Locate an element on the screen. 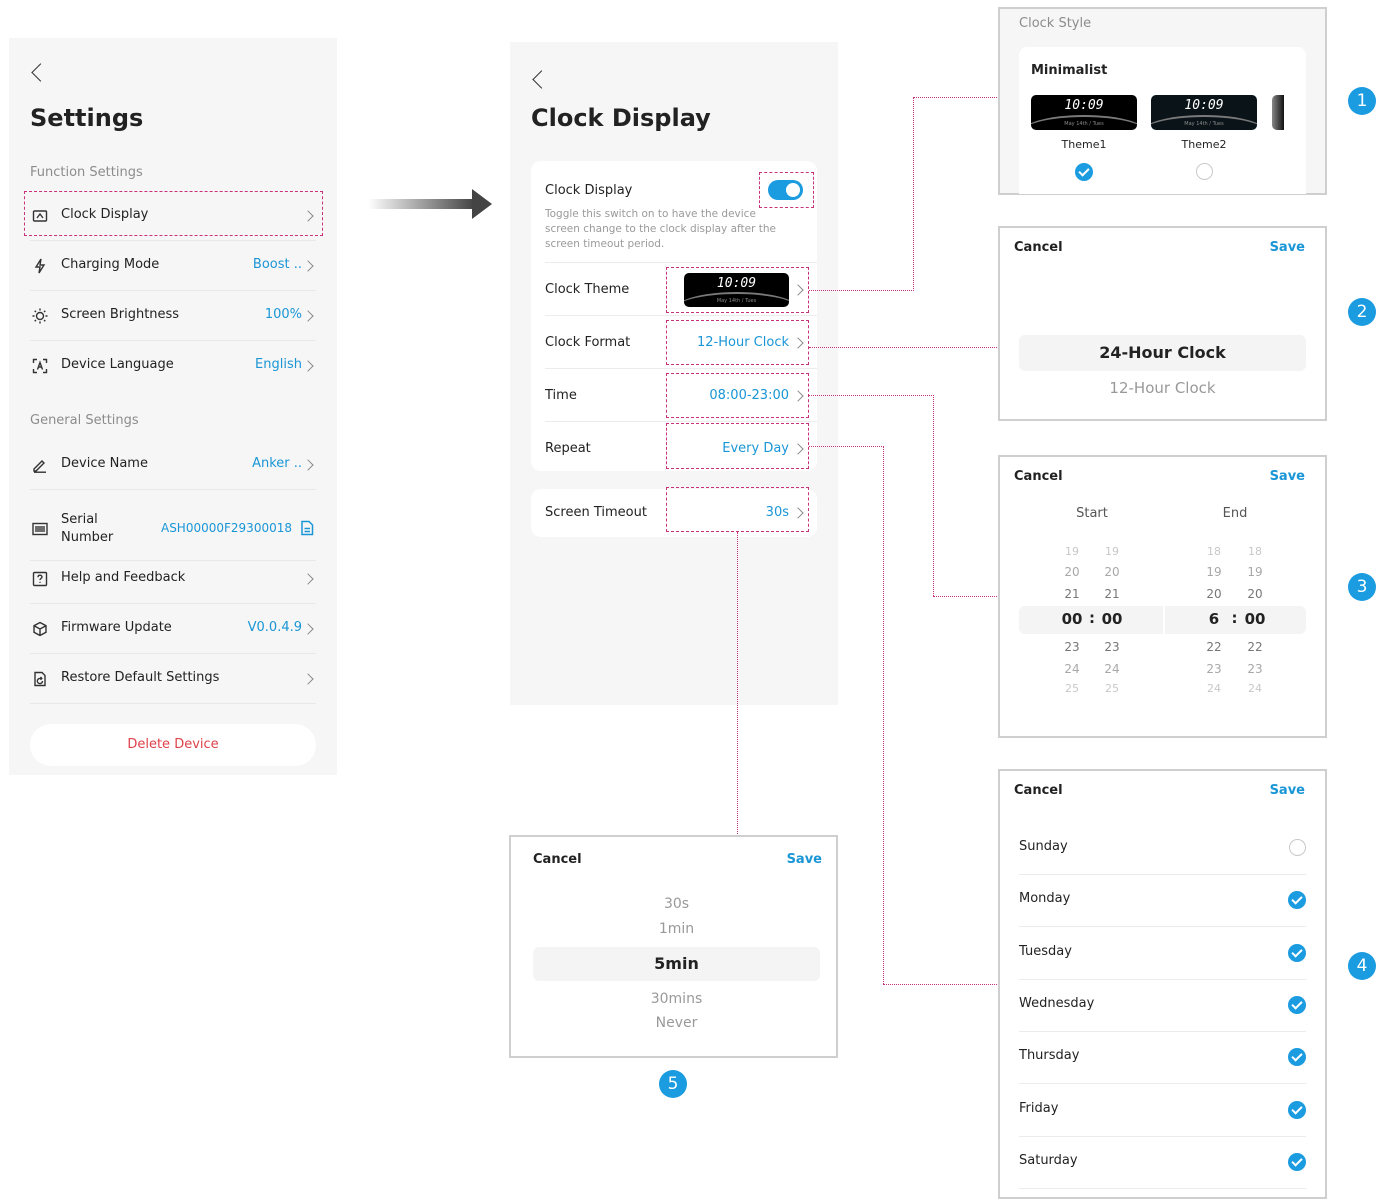 Image resolution: width=1376 pixels, height=1199 pixels. sun-icon is located at coordinates (40, 318).